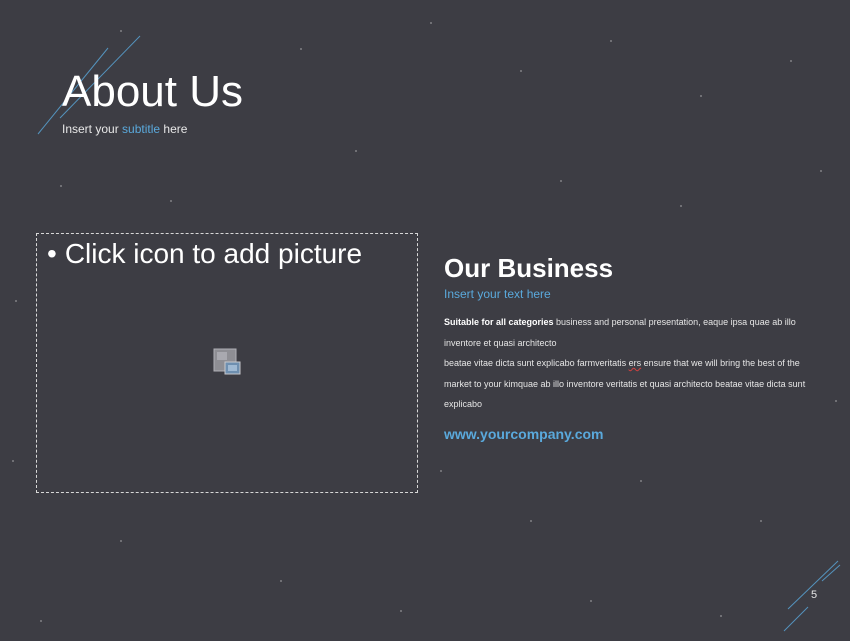  I want to click on misspelled-word: ers, so click(635, 363).